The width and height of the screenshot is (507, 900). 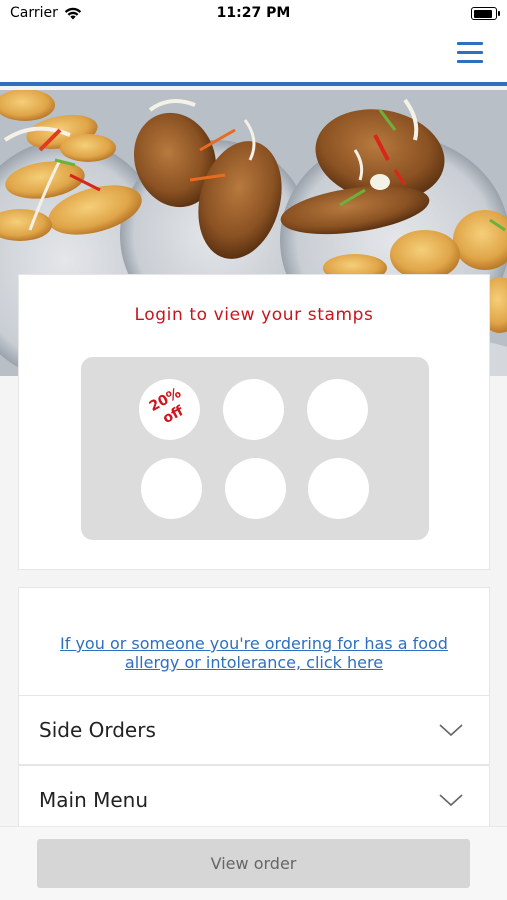 What do you see at coordinates (254, 315) in the screenshot?
I see `stamp-login-prompt: Login to view your stamps` at bounding box center [254, 315].